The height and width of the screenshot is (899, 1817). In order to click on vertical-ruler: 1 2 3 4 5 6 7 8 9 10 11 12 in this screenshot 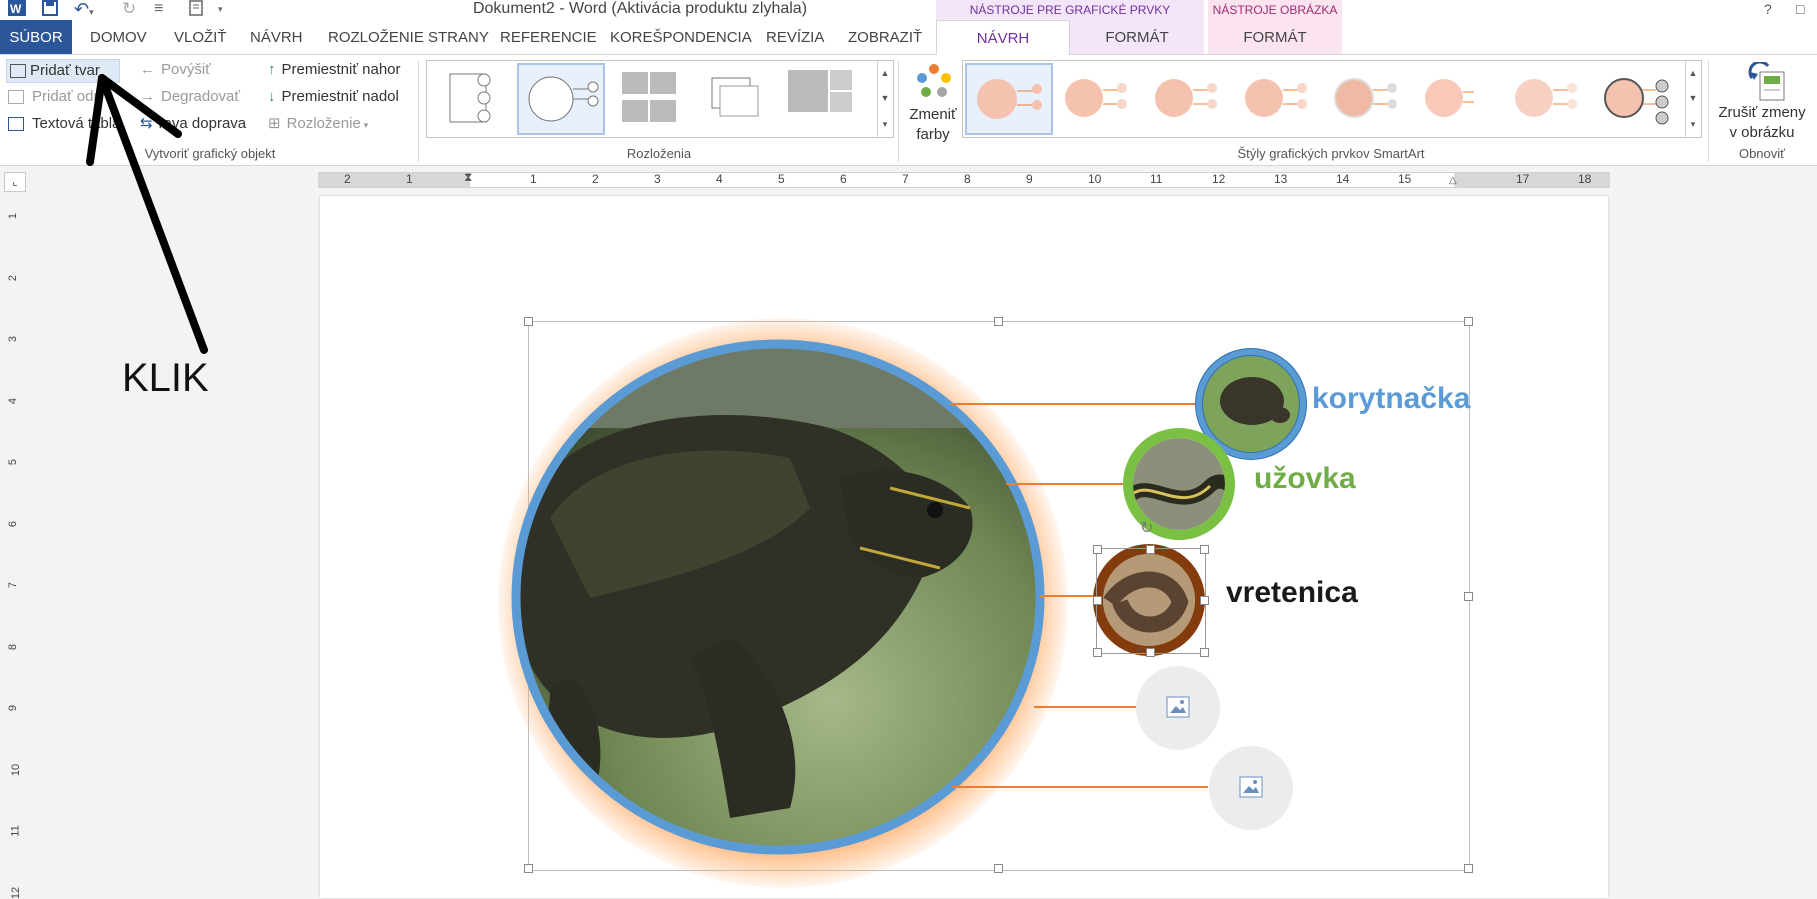, I will do `click(15, 547)`.